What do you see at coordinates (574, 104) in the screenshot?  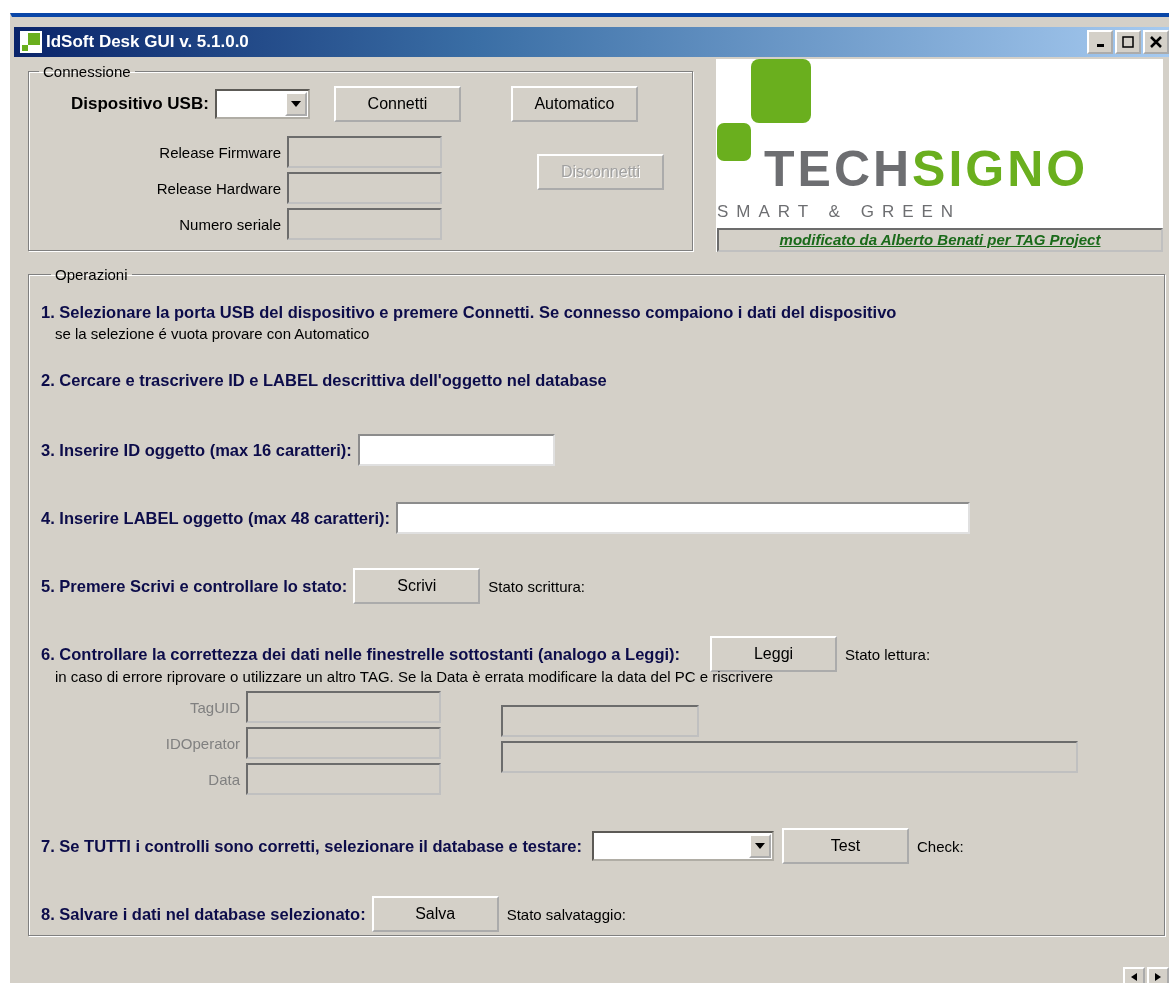 I see `auto-button: Automatico` at bounding box center [574, 104].